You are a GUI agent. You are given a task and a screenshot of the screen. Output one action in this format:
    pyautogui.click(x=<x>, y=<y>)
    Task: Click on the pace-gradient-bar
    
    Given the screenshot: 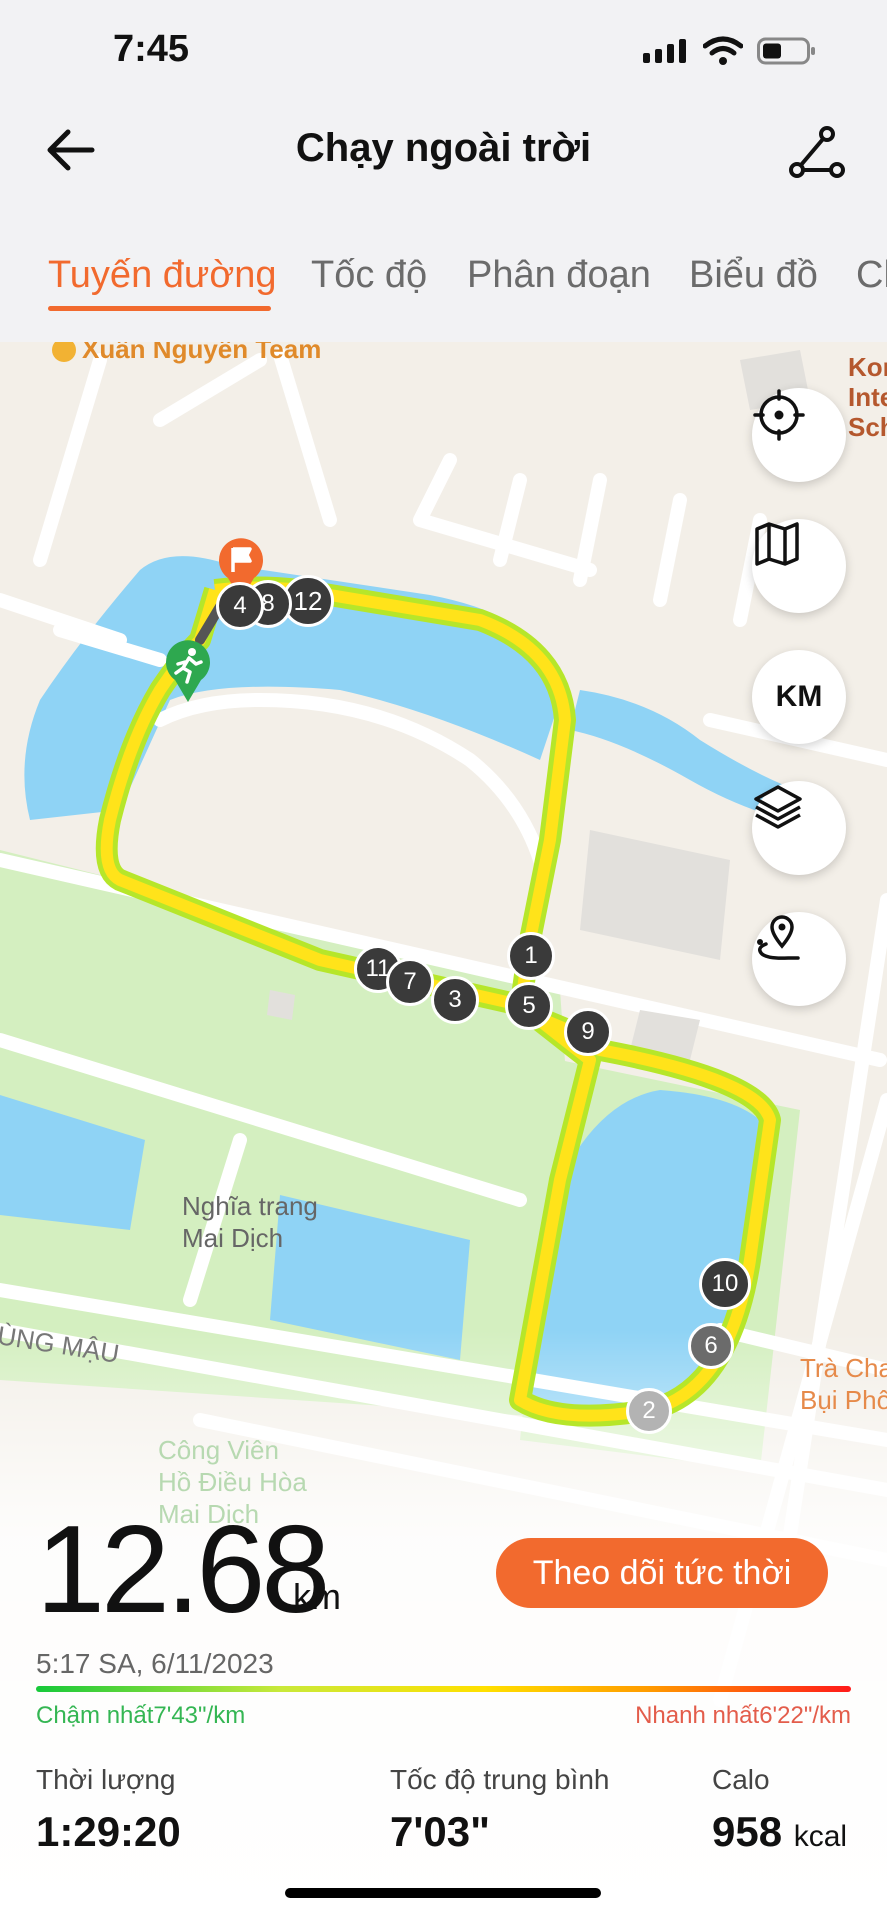 What is the action you would take?
    pyautogui.click(x=443, y=1689)
    